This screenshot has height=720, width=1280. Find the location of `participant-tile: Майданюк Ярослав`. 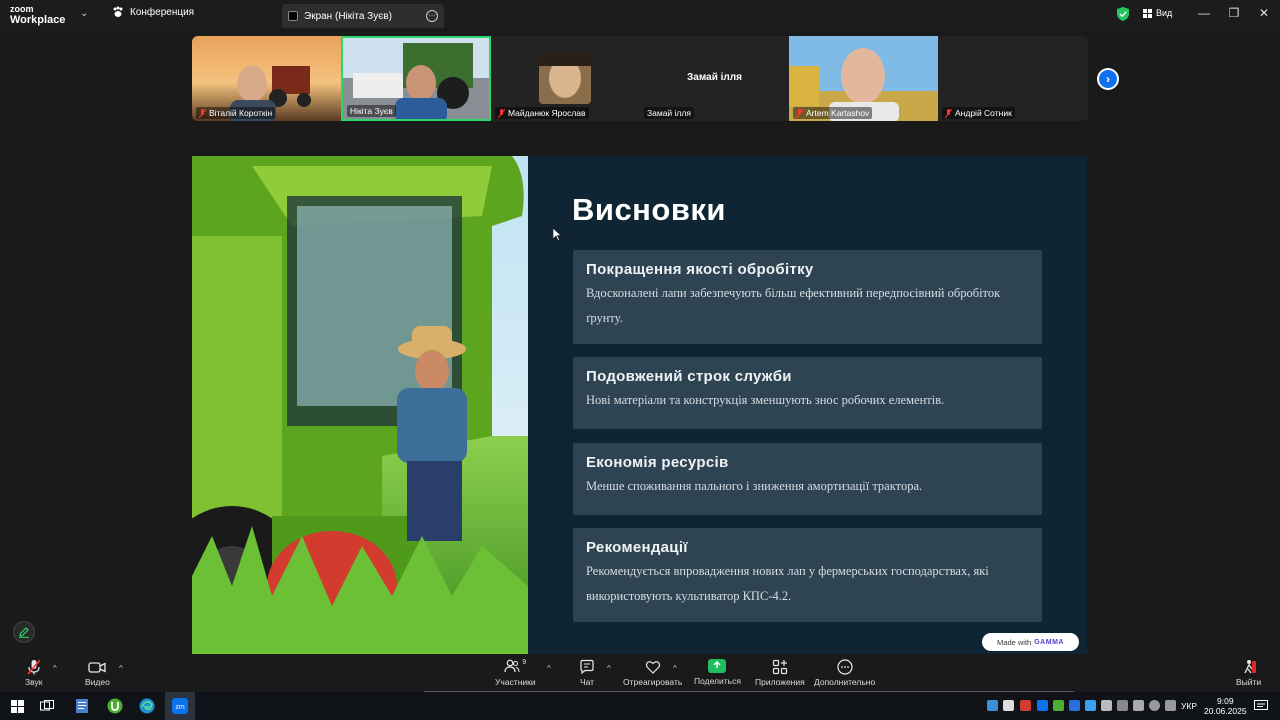

participant-tile: Майданюк Ярослав is located at coordinates (565, 78).